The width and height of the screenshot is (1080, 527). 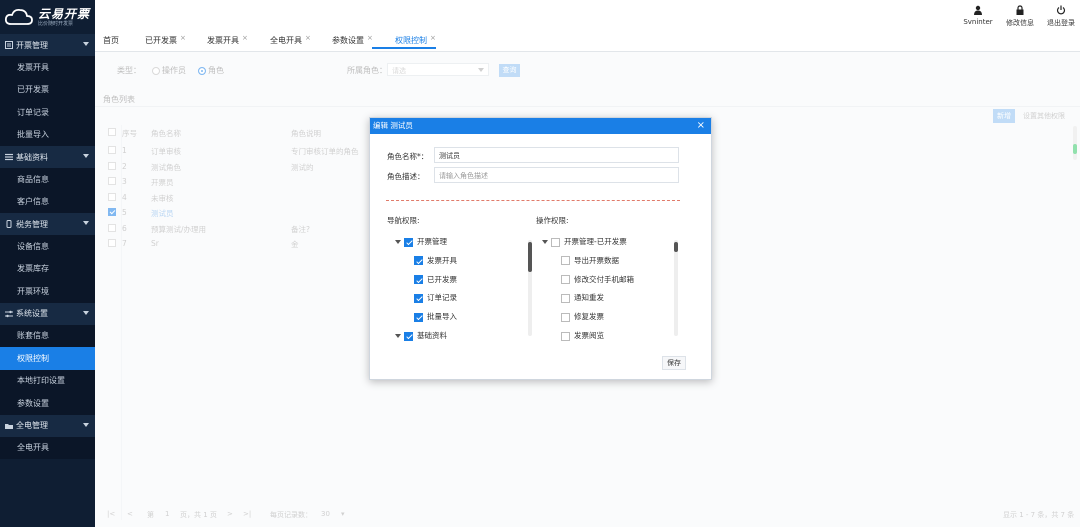 I want to click on sidebar-group-4: 全电管理, so click(x=47, y=425).